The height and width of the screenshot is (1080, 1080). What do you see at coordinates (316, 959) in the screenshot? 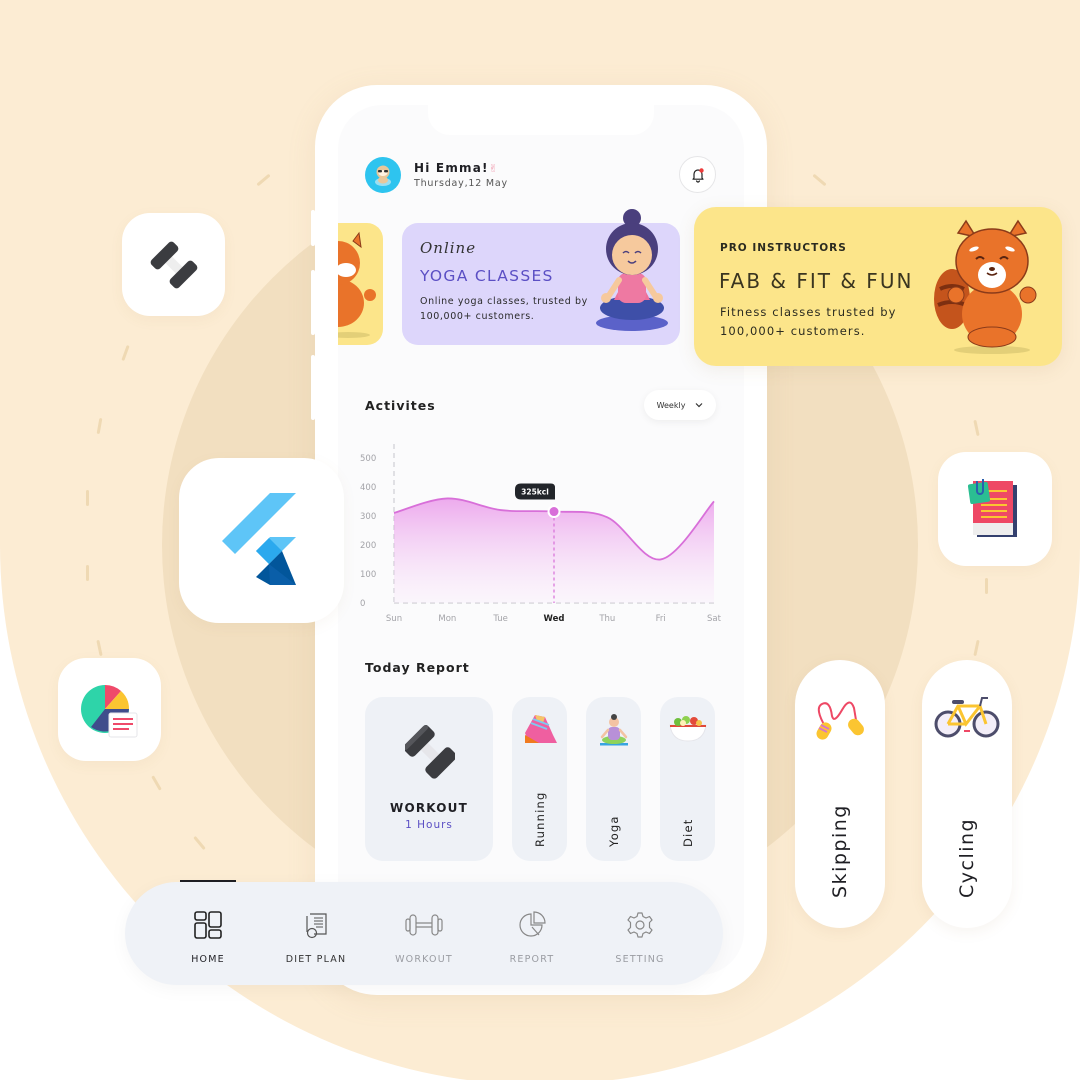
I see `nav-label-diet-plan: DIET PLAN` at bounding box center [316, 959].